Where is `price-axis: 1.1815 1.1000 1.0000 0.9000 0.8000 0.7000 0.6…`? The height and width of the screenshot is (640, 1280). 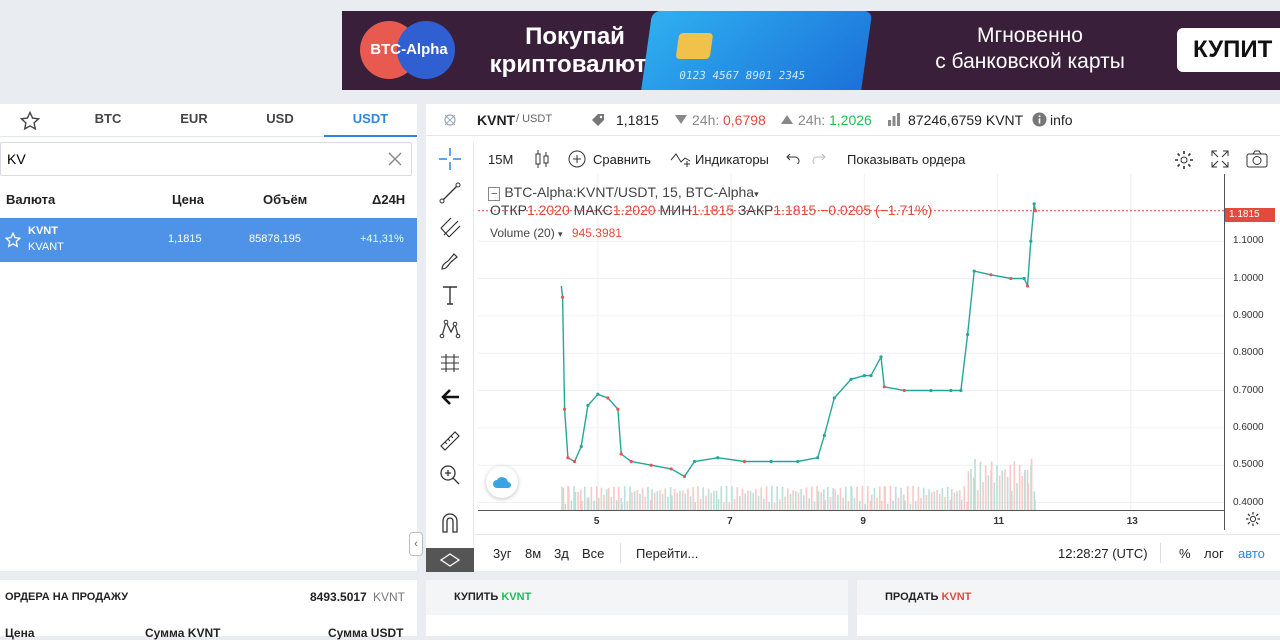
price-axis: 1.1815 1.1000 1.0000 0.9000 0.8000 0.7000 0.6… is located at coordinates (1252, 352).